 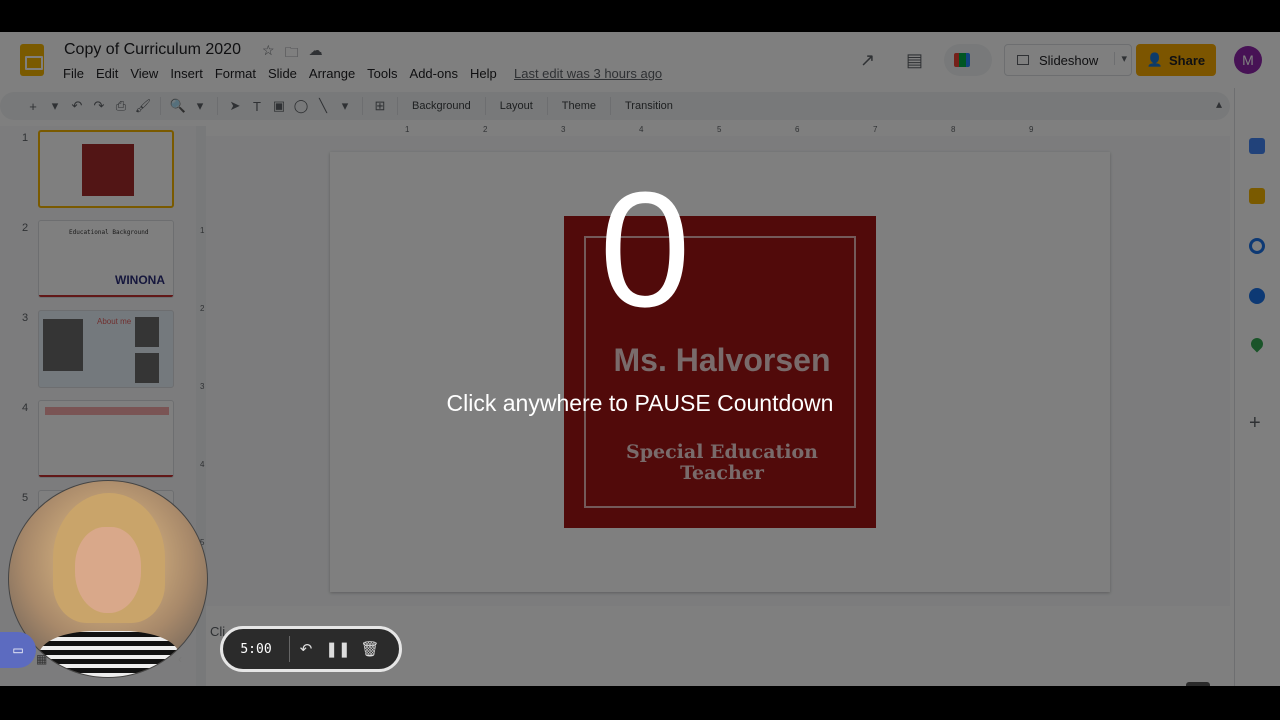 I want to click on recording-timer: 5:00, so click(x=256, y=649).